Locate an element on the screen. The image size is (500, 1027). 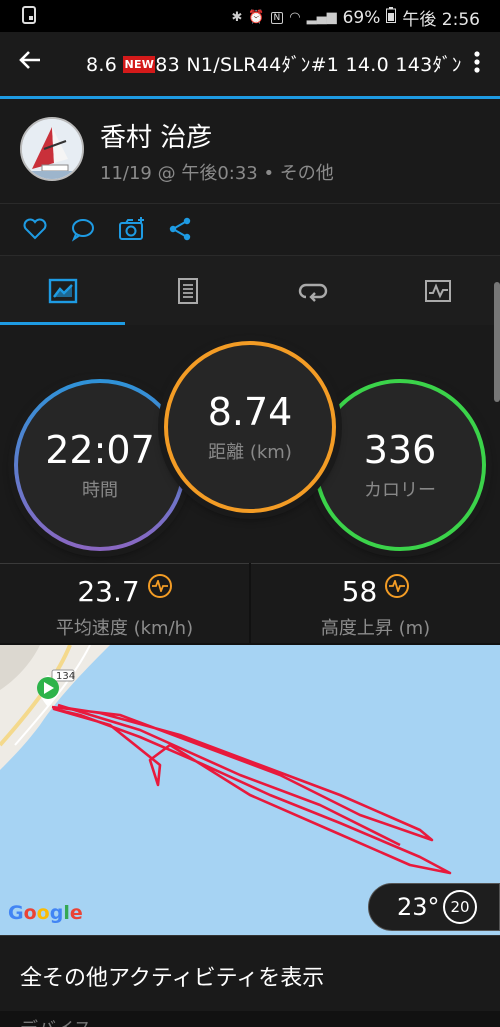
summary-chart-icon is located at coordinates (62, 291).